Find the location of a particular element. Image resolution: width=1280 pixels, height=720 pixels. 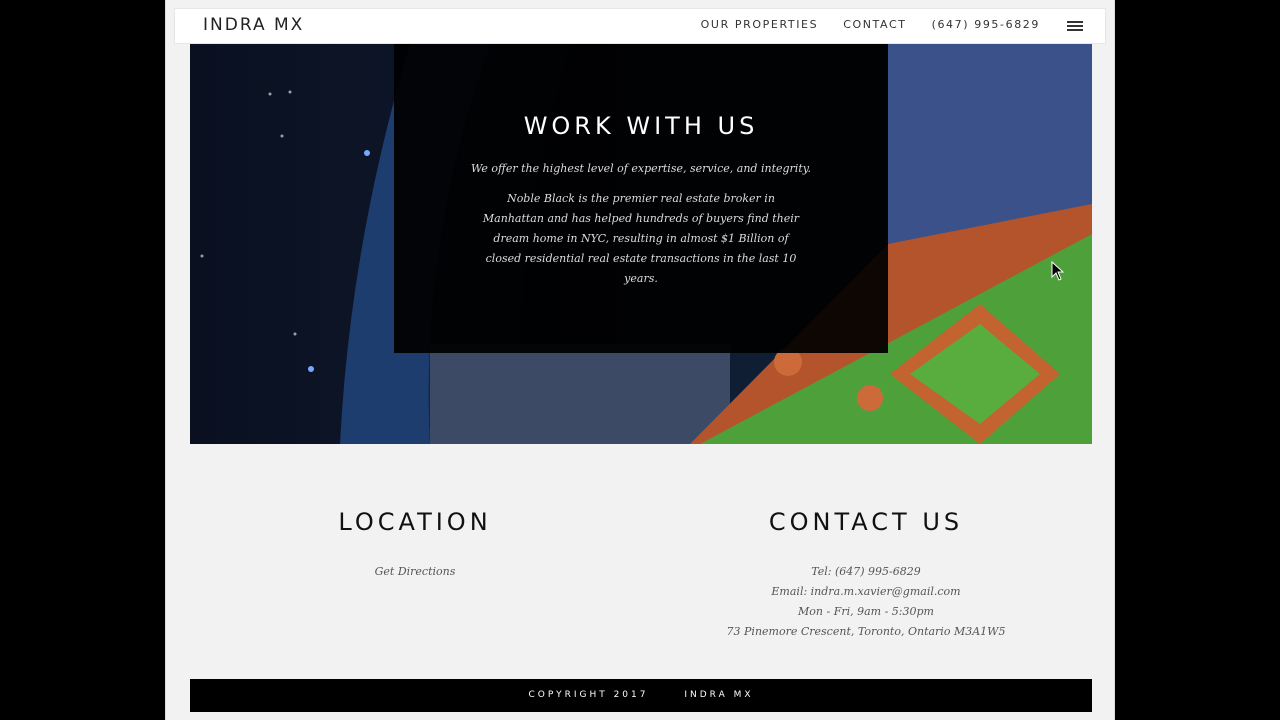

site-footer: COPYRIGHT 2017 INDRA MX is located at coordinates (641, 695).